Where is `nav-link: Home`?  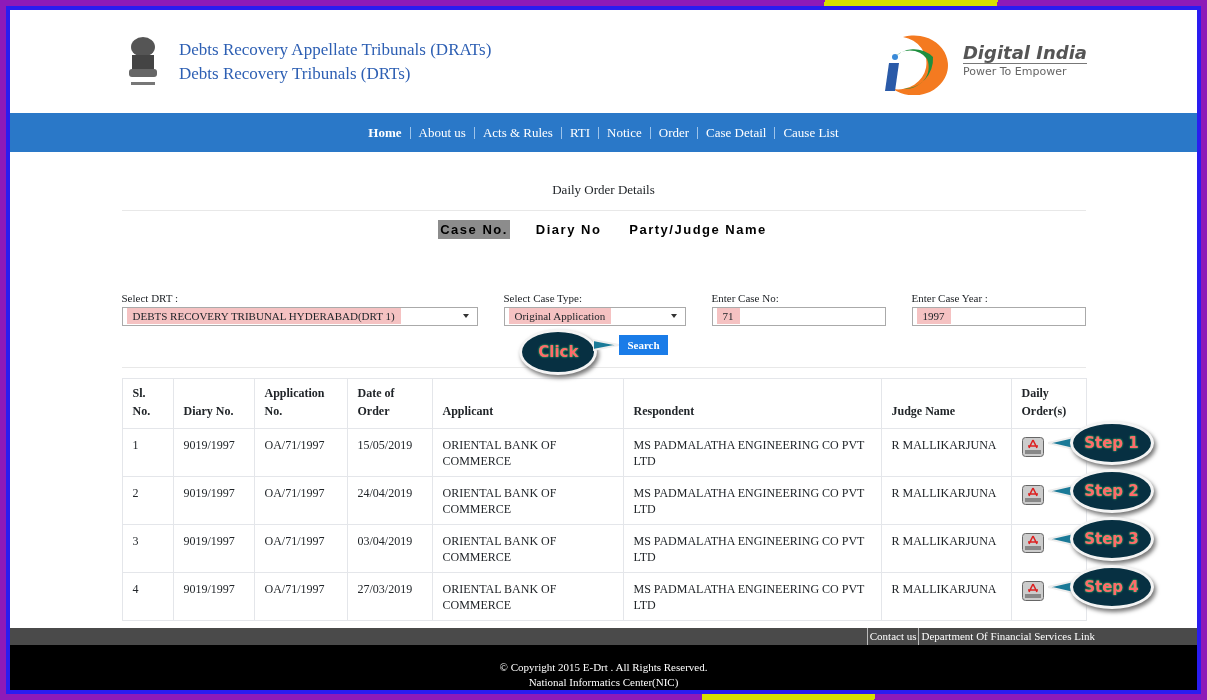 nav-link: Home is located at coordinates (385, 132).